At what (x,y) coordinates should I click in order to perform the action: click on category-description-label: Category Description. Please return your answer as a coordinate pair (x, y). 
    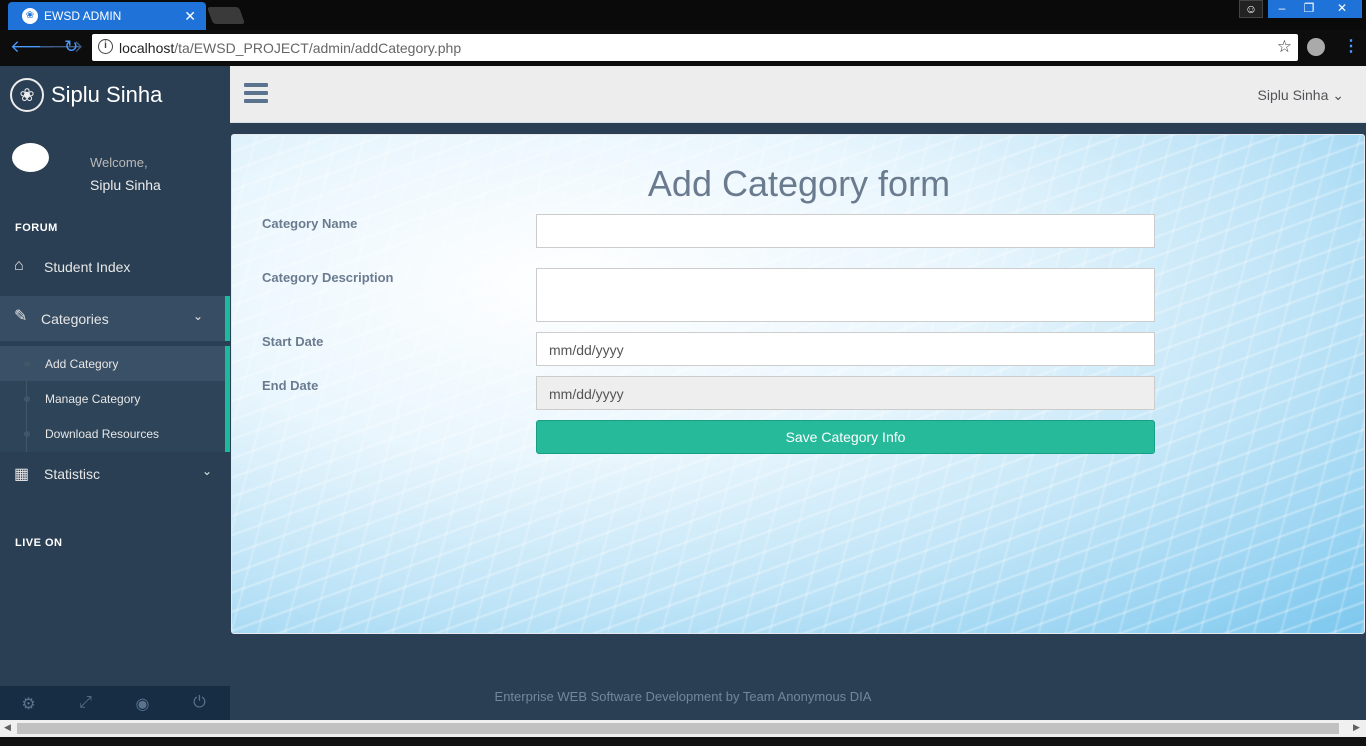
    Looking at the image, I should click on (328, 277).